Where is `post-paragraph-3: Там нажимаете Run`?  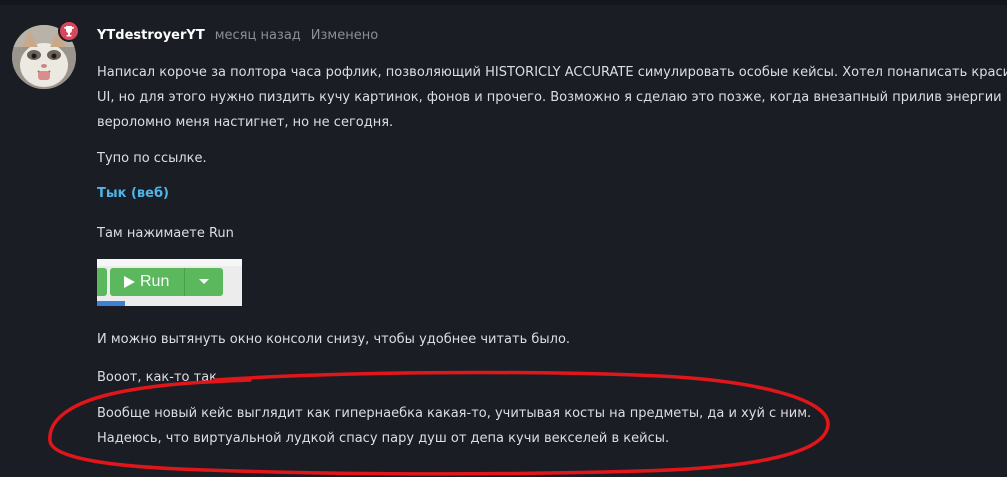 post-paragraph-3: Там нажимаете Run is located at coordinates (165, 233).